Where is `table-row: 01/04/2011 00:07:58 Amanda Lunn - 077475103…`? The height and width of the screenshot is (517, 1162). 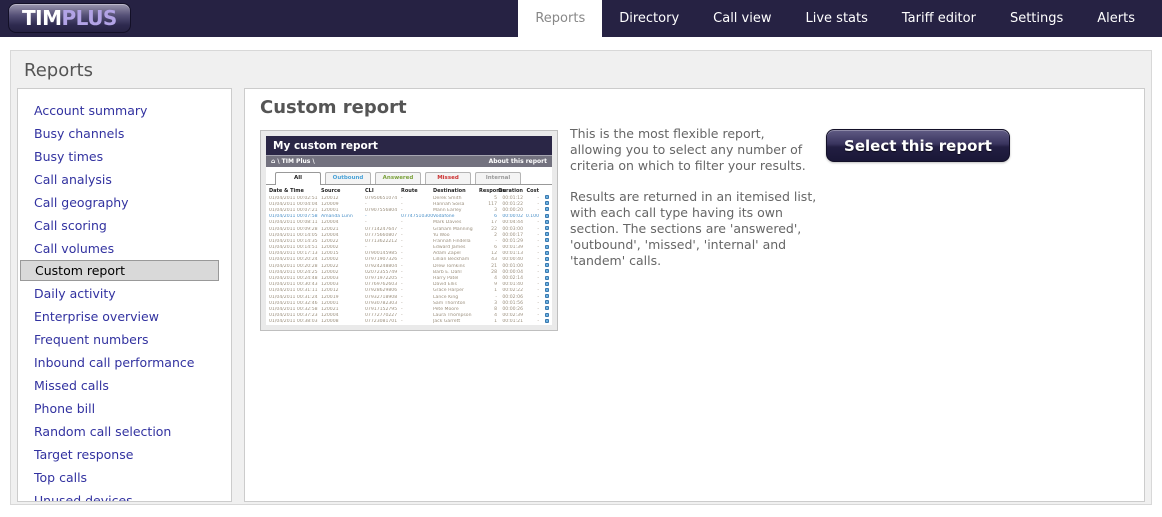 table-row: 01/04/2011 00:07:58 Amanda Lunn - 077475103… is located at coordinates (409, 216).